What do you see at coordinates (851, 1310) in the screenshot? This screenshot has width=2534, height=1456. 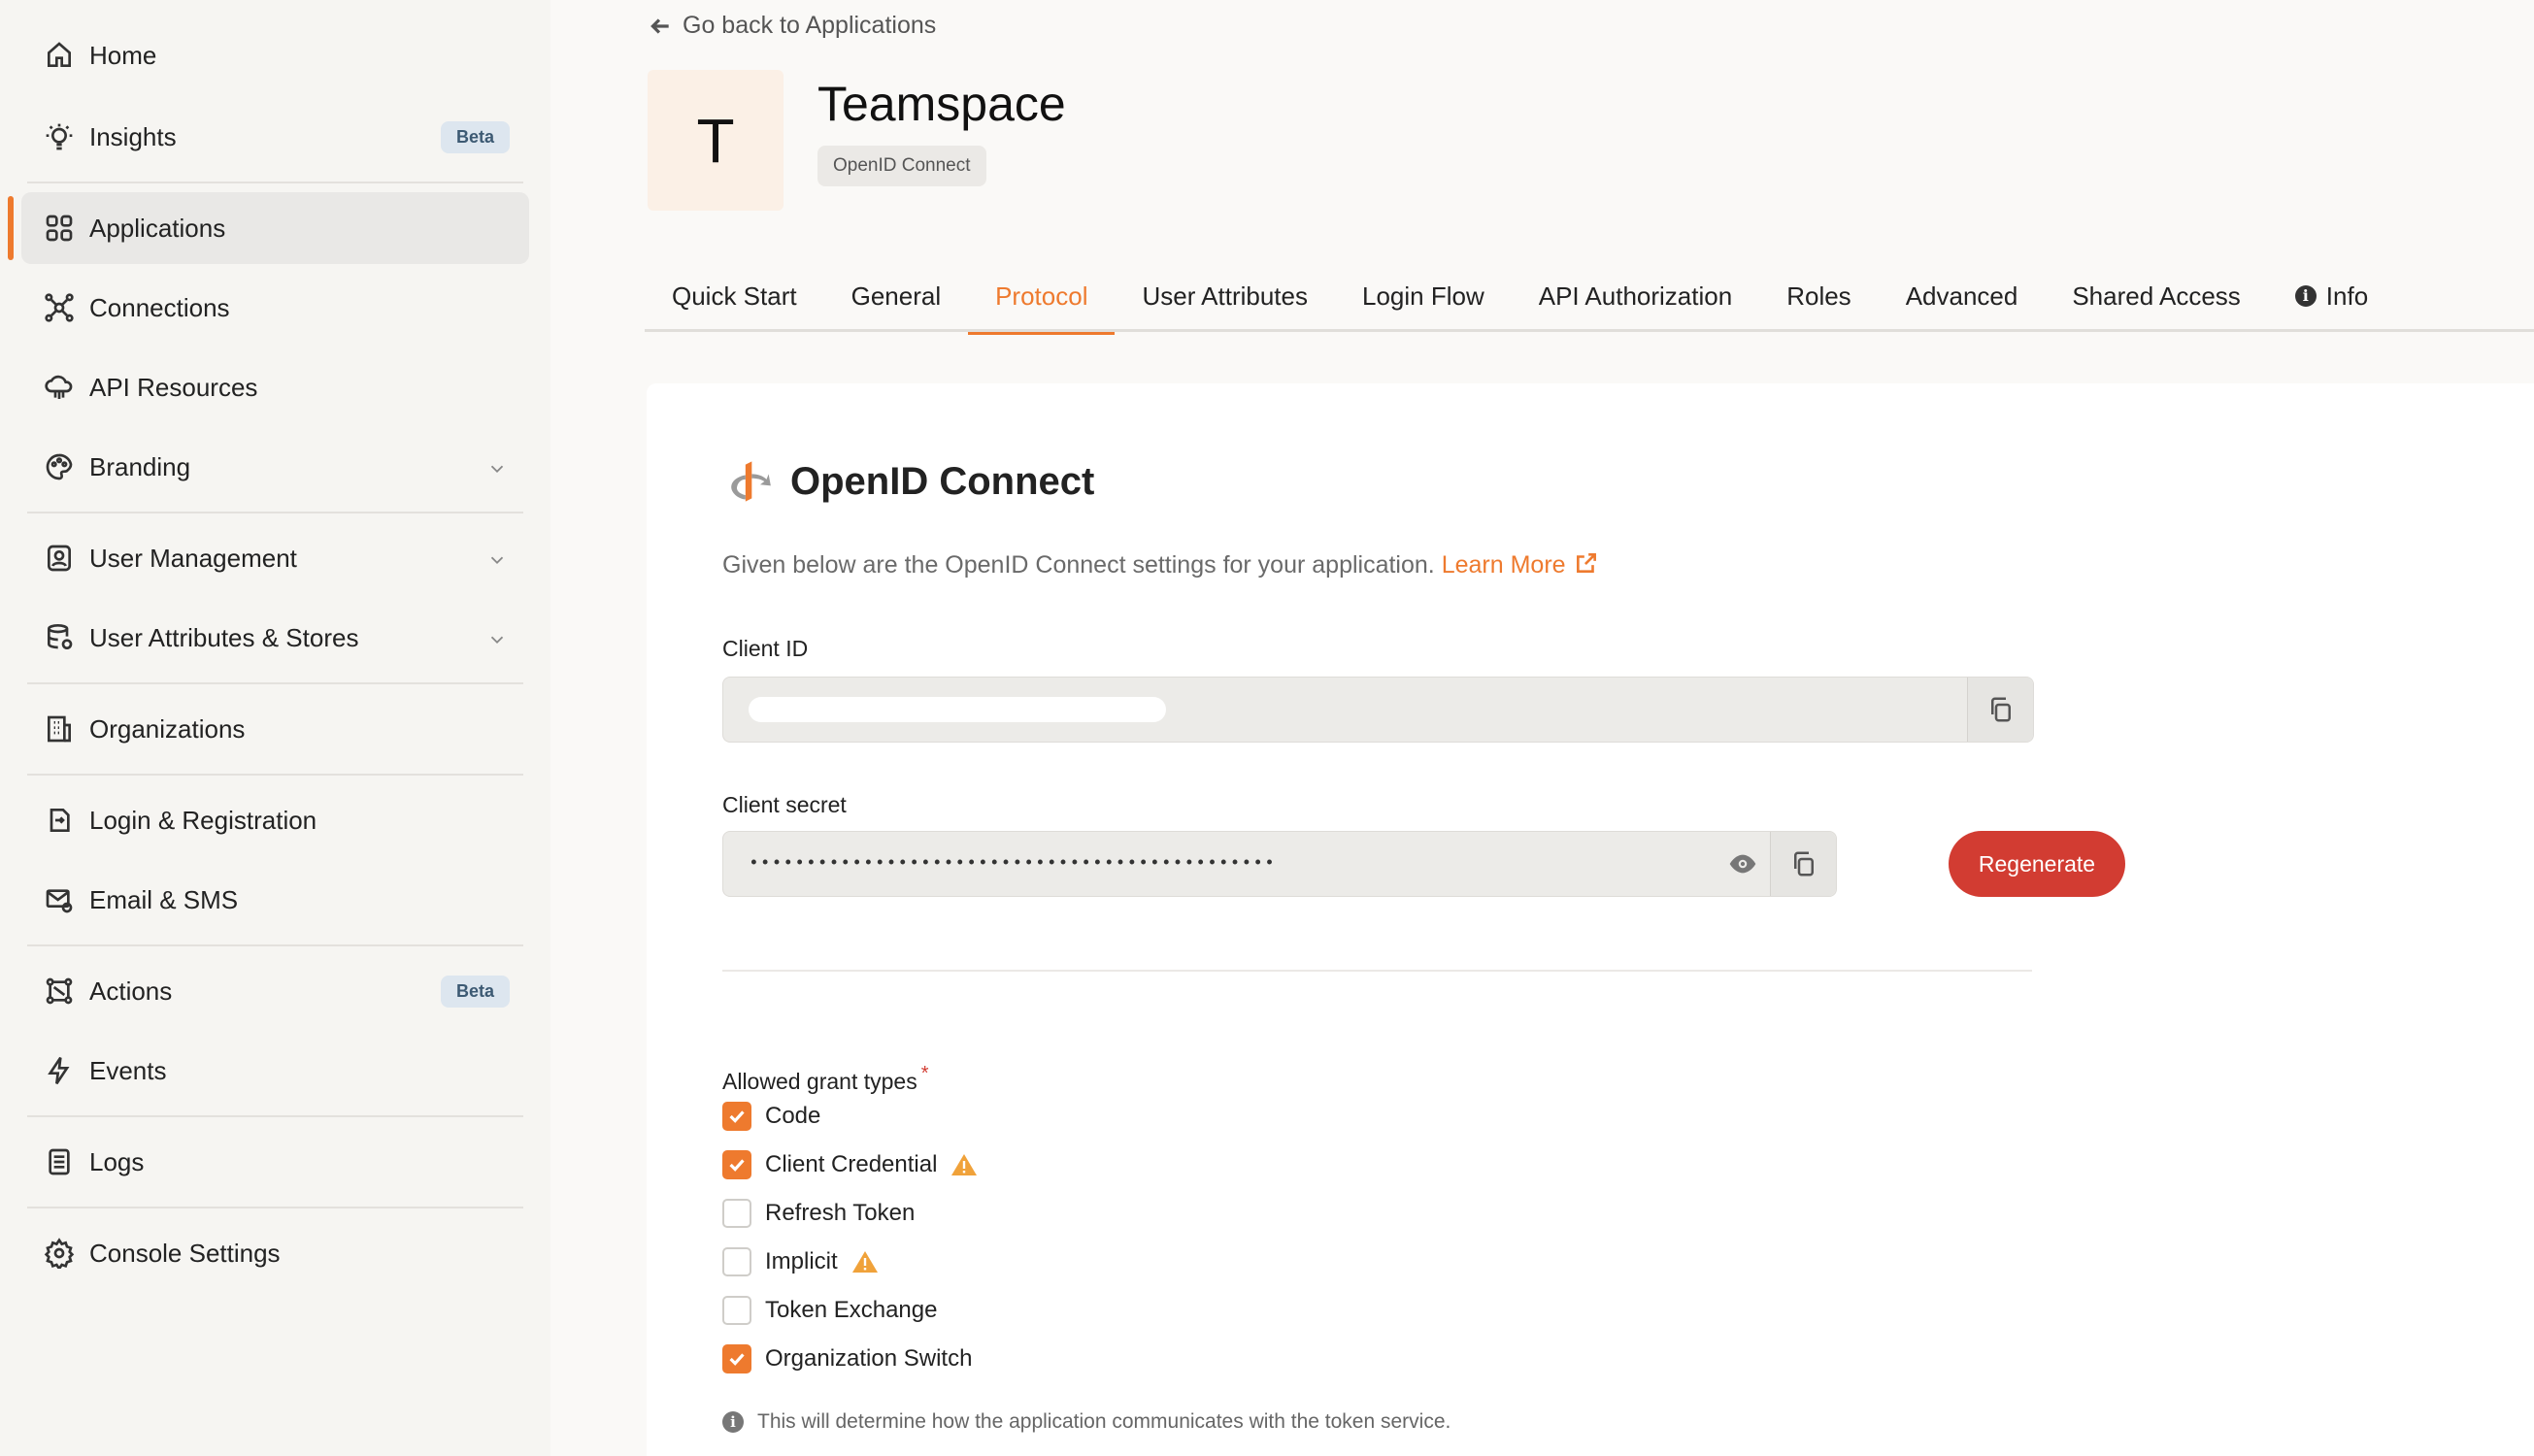 I see `checkbox-label: Token Exchange` at bounding box center [851, 1310].